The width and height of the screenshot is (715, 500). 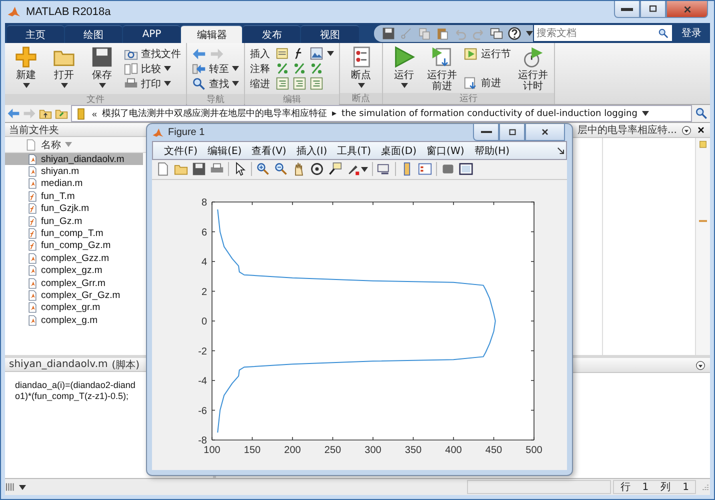 What do you see at coordinates (446, 151) in the screenshot?
I see `menu-item: 窗口(W)` at bounding box center [446, 151].